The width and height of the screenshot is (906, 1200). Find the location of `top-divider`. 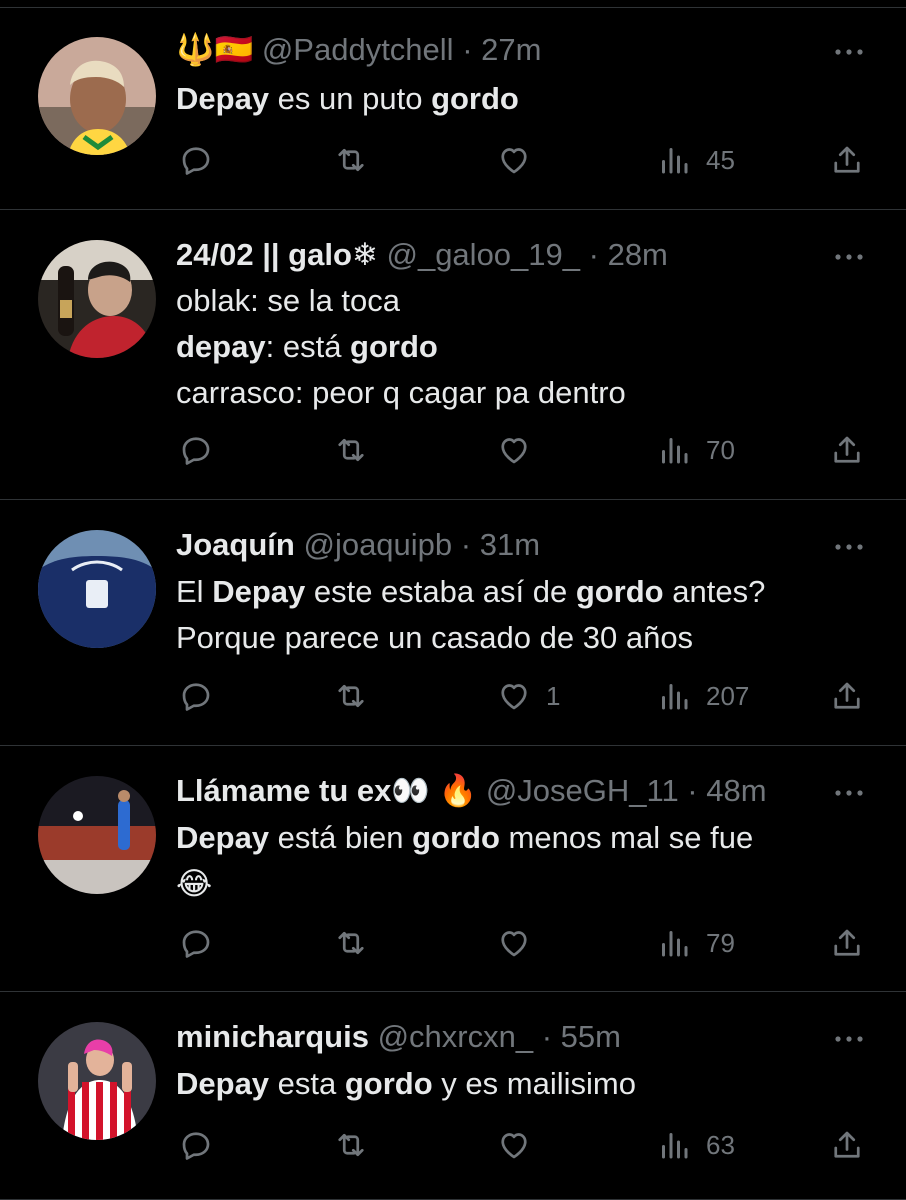

top-divider is located at coordinates (453, 4).